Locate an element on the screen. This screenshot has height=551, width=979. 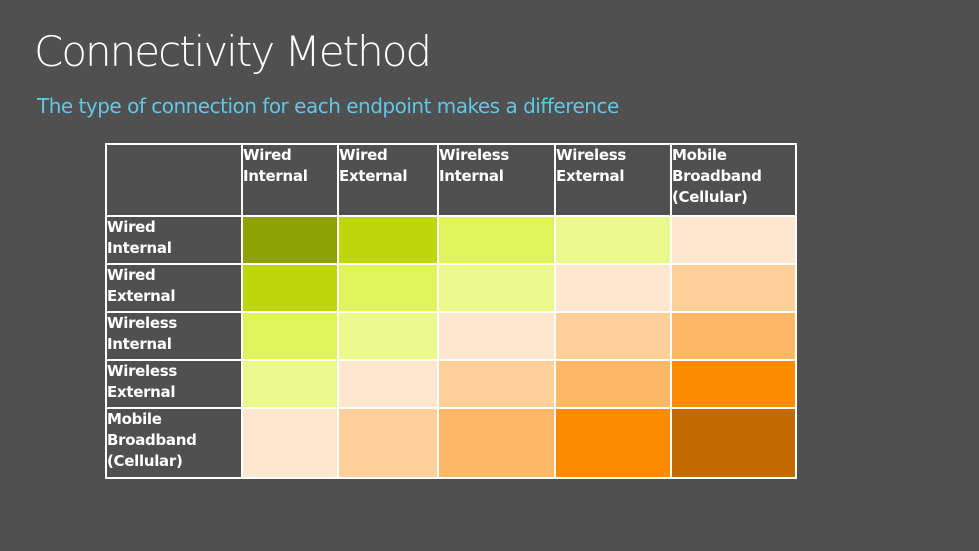
matrix-row-wireless-external: Wireless External is located at coordinates (451, 384).